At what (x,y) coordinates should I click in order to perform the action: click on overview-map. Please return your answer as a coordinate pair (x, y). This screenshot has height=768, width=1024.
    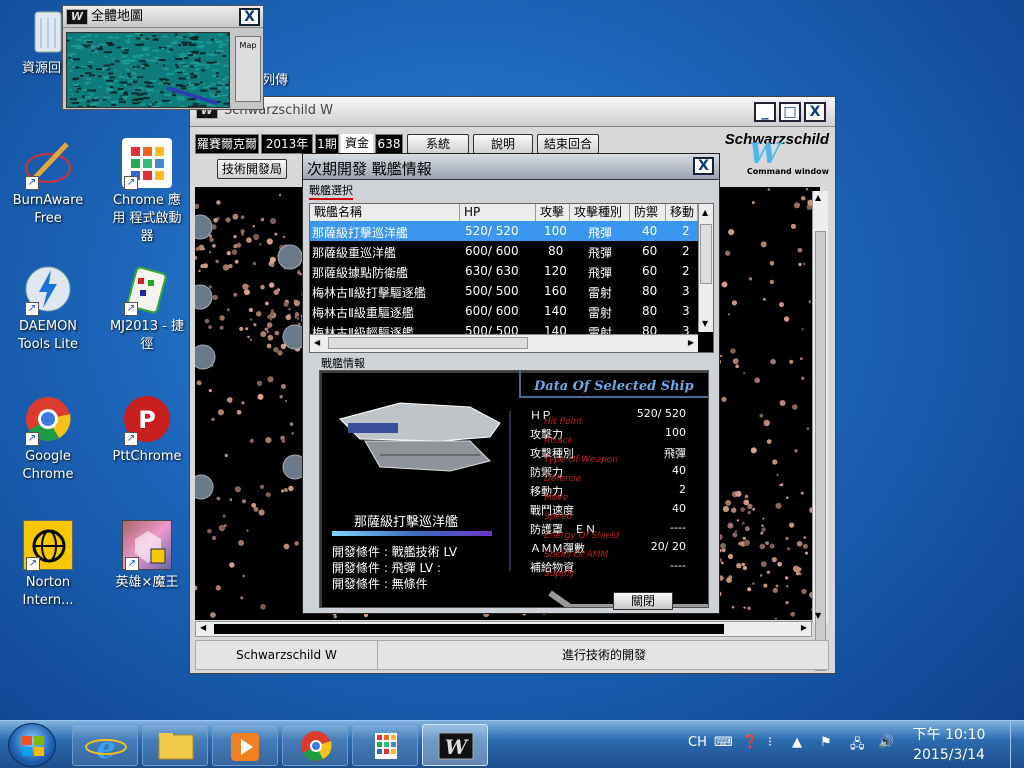
    Looking at the image, I should click on (148, 70).